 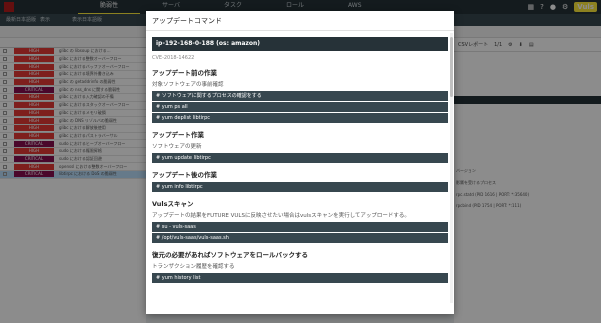 I want to click on host-header: ip-192-168-0-188 (os: amazon), so click(x=300, y=44).